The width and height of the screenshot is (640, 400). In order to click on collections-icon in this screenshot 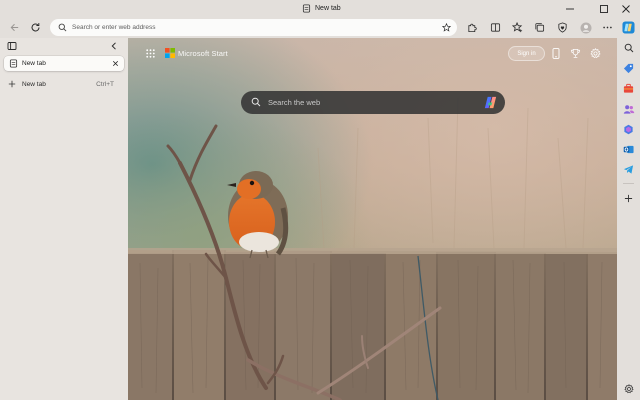, I will do `click(540, 27)`.